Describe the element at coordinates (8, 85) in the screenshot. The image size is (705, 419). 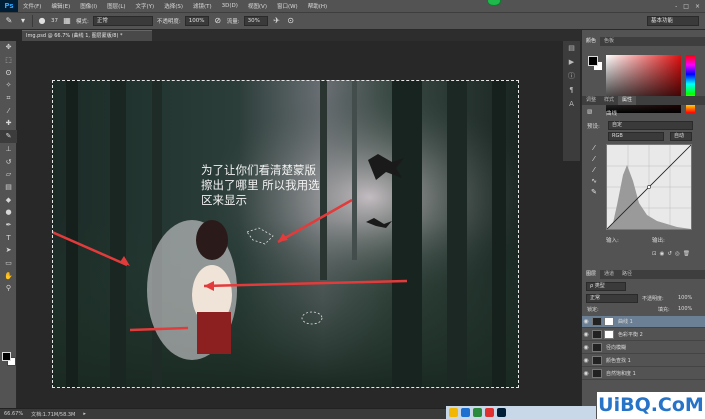
I see `quick-select-tool-icon: ✧` at that location.